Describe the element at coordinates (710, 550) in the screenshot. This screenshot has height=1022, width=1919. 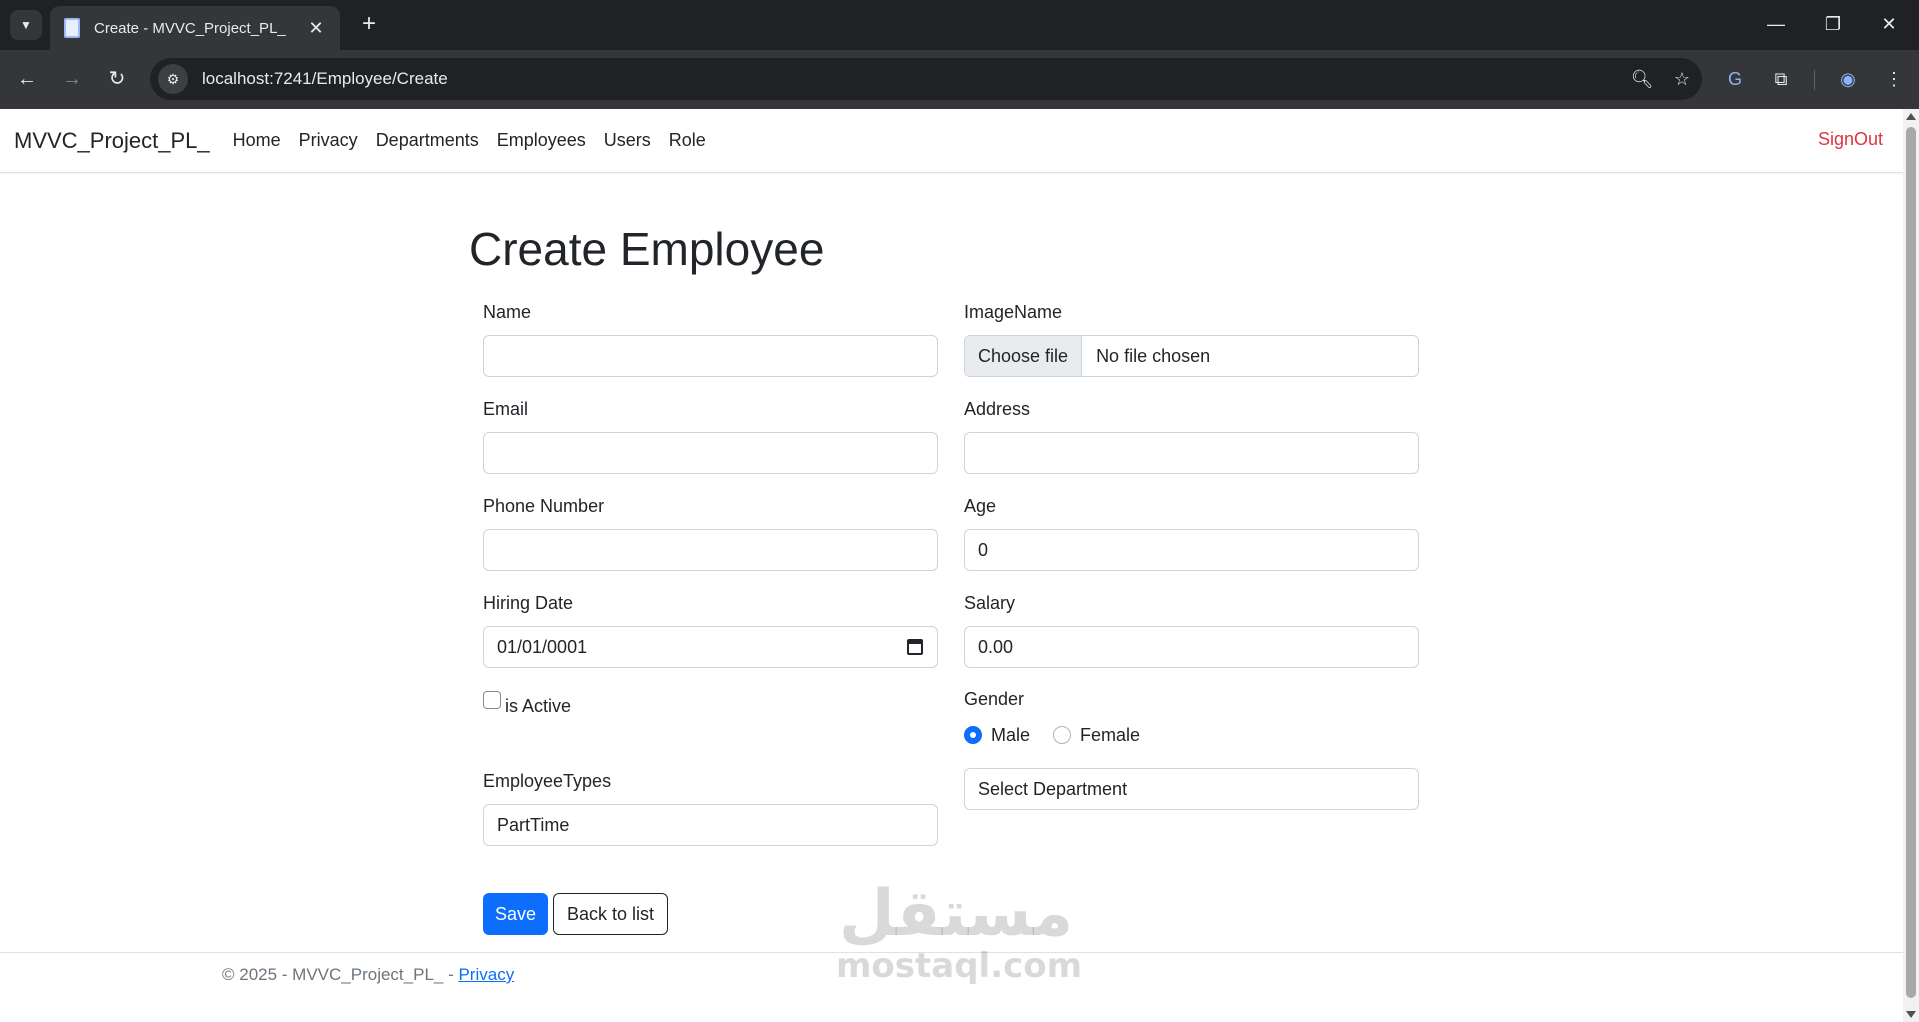
I see `phone-input` at that location.